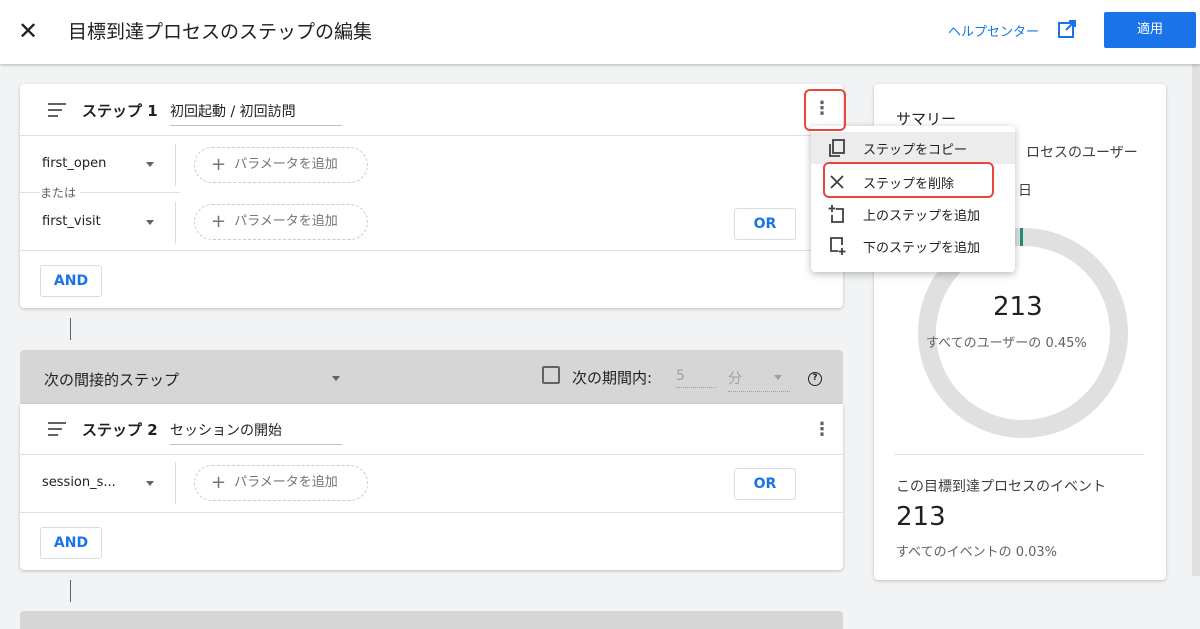  I want to click on delete-step-menu-item: ステップを削除, so click(913, 182).